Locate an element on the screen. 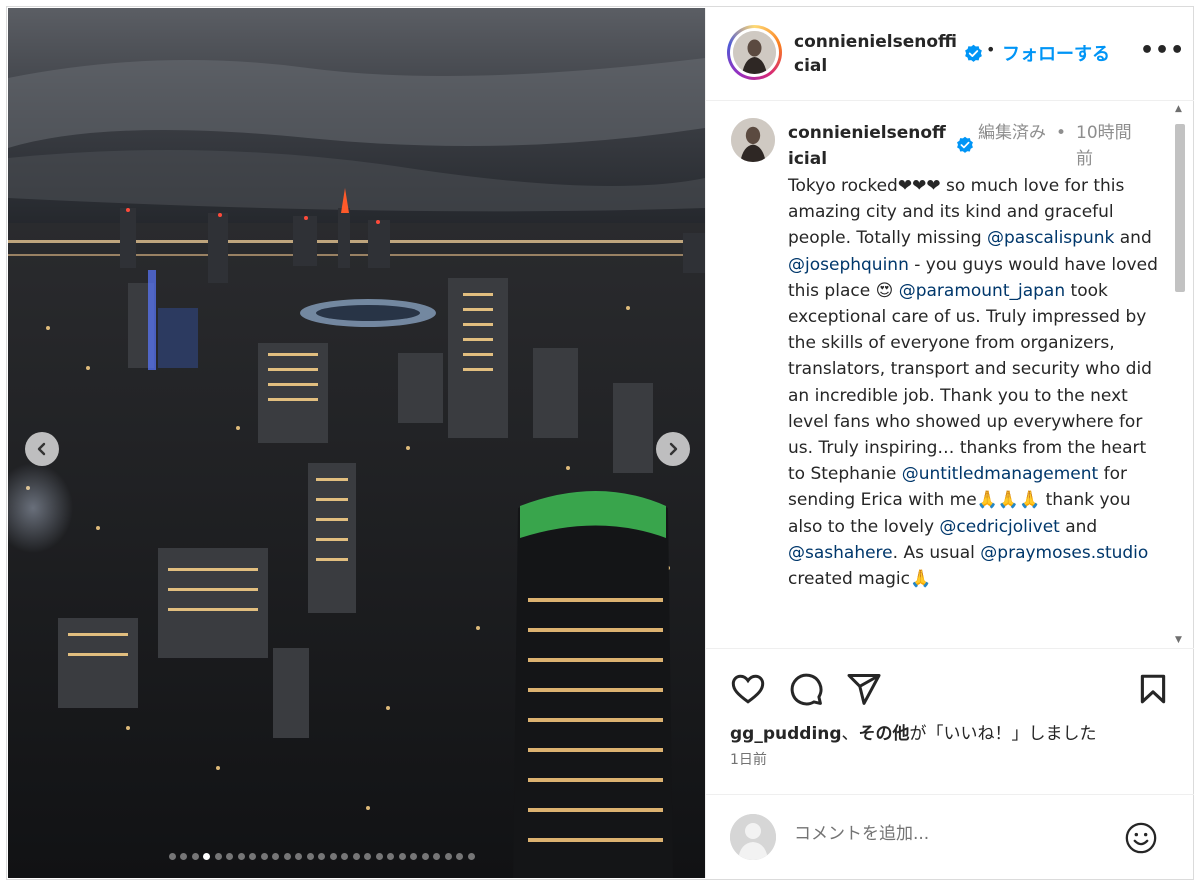 This screenshot has height=887, width=1200. mention-link: @cedricjolivet is located at coordinates (999, 527).